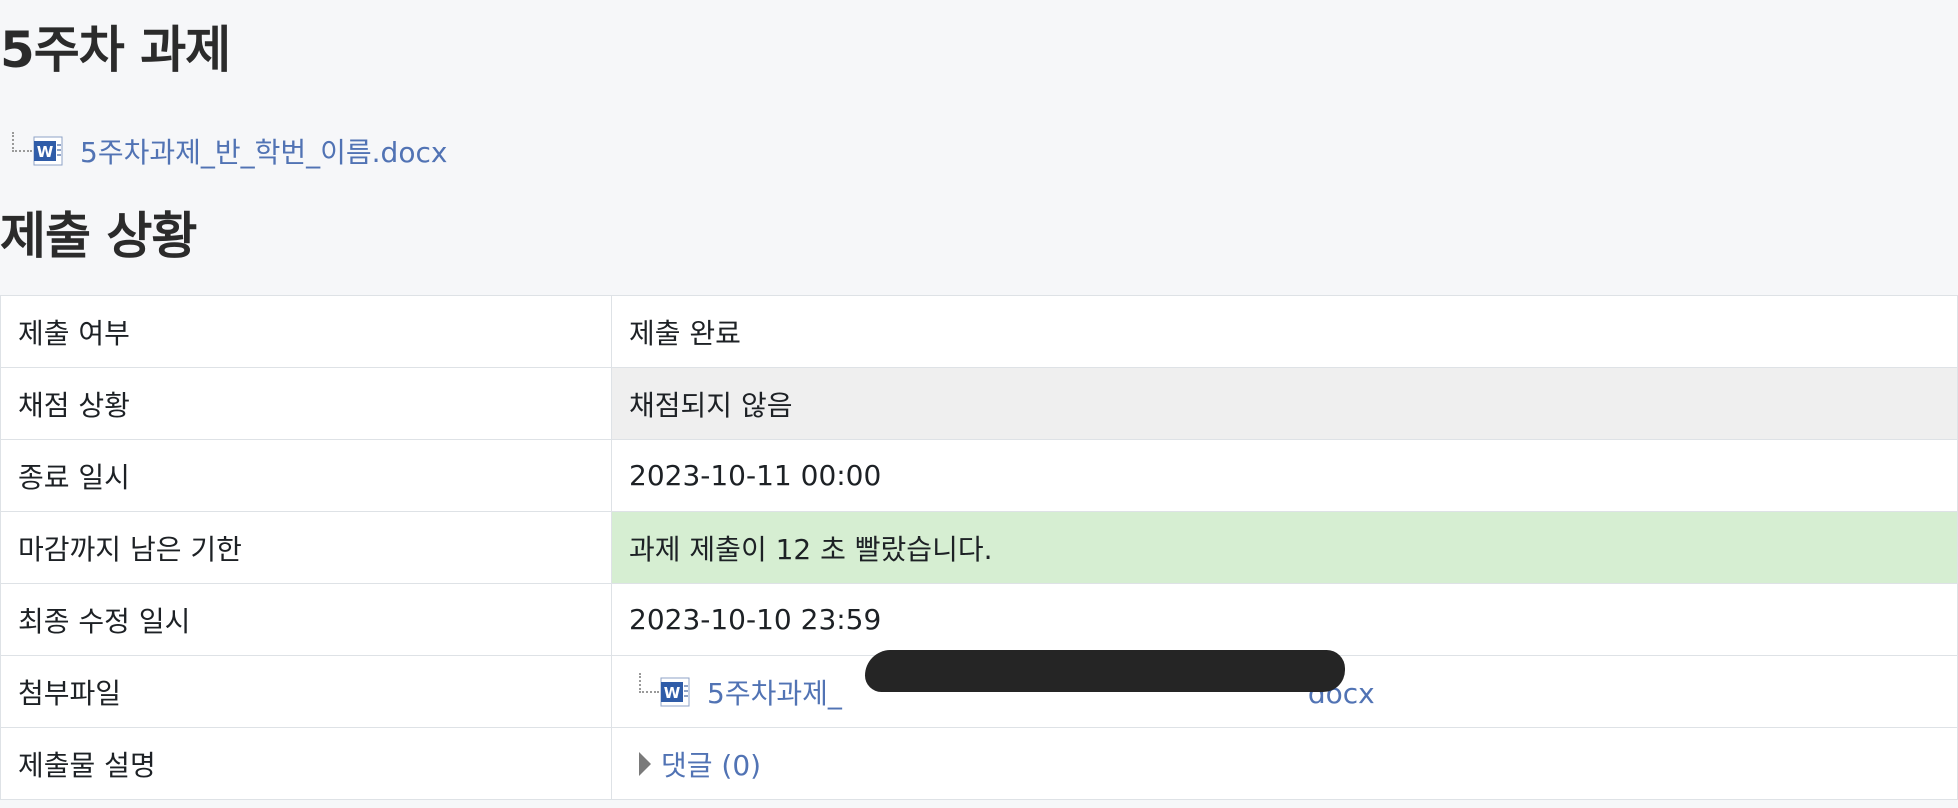  I want to click on table-row: 제출 여부 제출 완료, so click(979, 331).